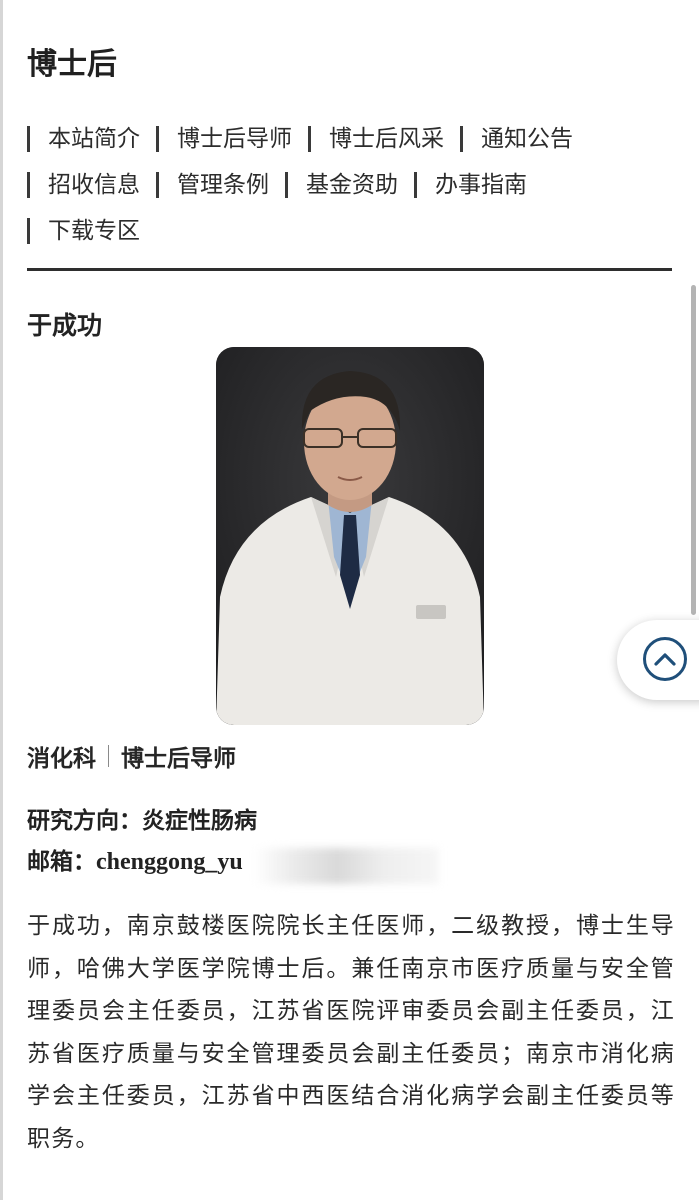 Image resolution: width=699 pixels, height=1200 pixels. Describe the element at coordinates (224, 139) in the screenshot. I see `nav-item-postdoc-supervisors: 博士后导师` at that location.